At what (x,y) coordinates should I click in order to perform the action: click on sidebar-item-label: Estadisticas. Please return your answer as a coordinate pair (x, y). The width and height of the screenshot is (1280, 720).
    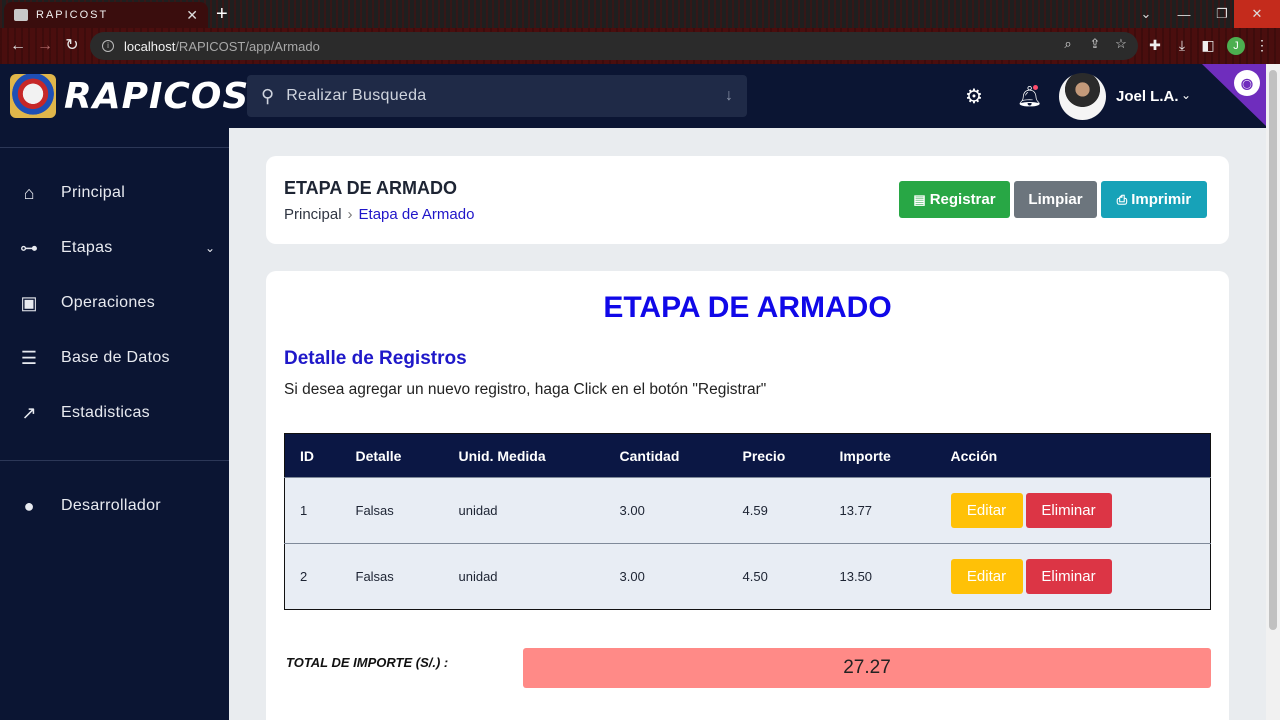
    Looking at the image, I should click on (105, 412).